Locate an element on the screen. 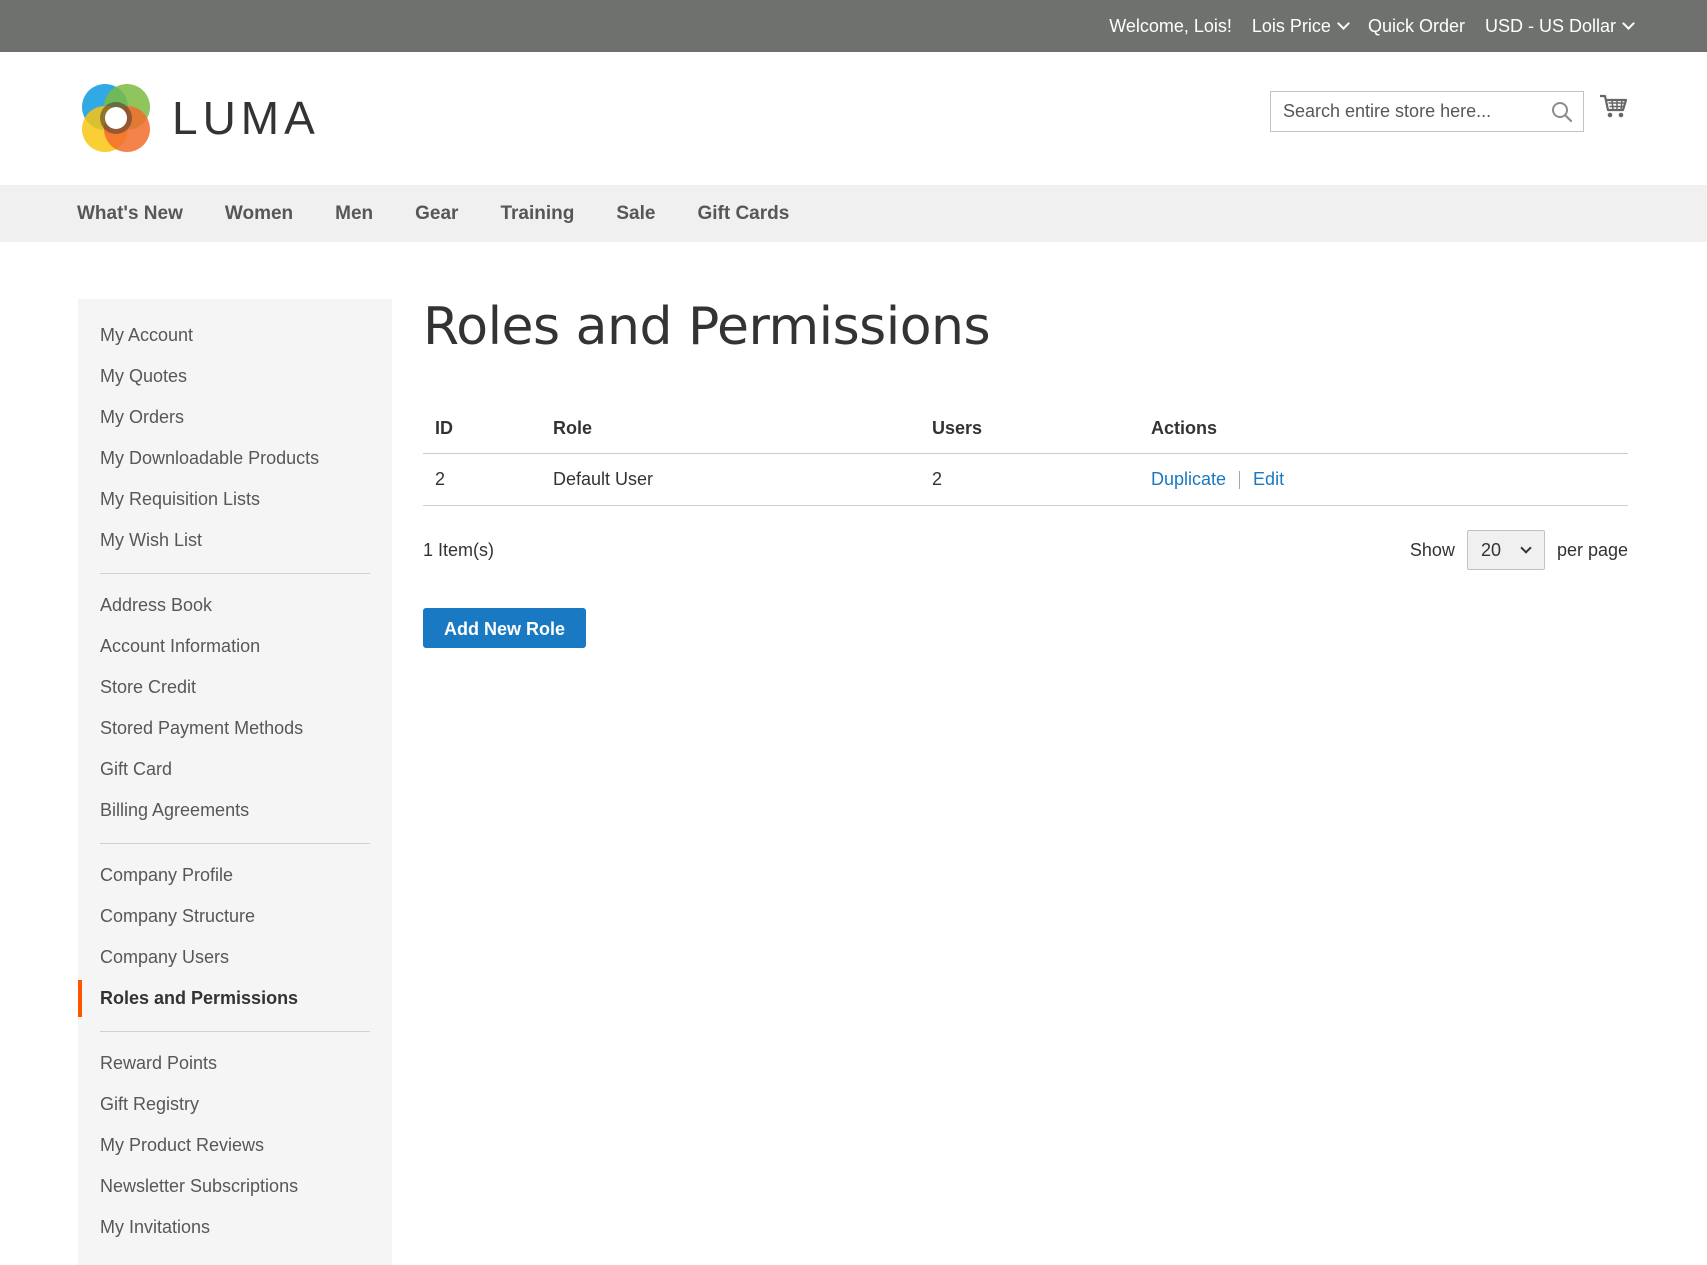 This screenshot has height=1265, width=1707. sidebar-item-newsletter-subscriptions: Newsletter Subscriptions is located at coordinates (235, 1186).